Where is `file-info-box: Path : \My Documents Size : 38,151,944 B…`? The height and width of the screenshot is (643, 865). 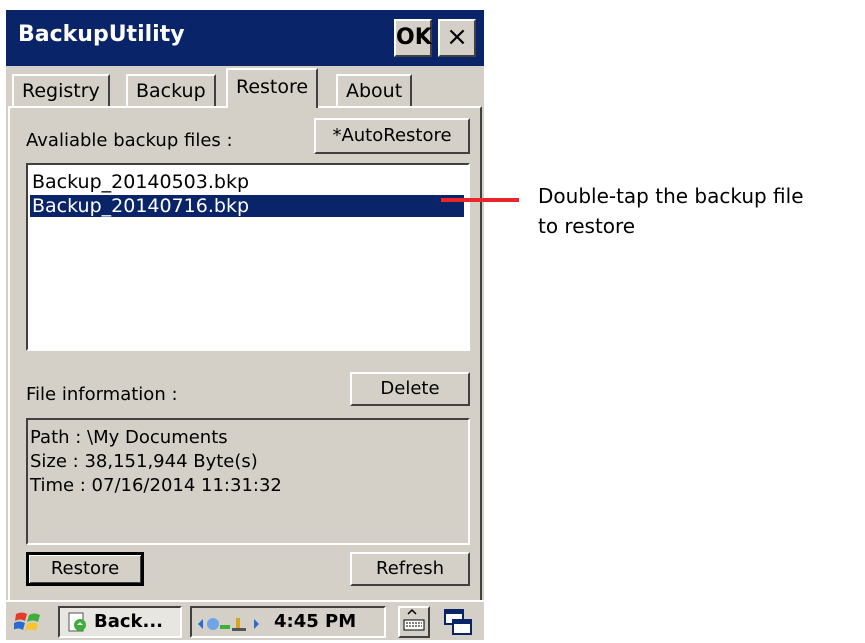
file-info-box: Path : \My Documents Size : 38,151,944 B… is located at coordinates (248, 481).